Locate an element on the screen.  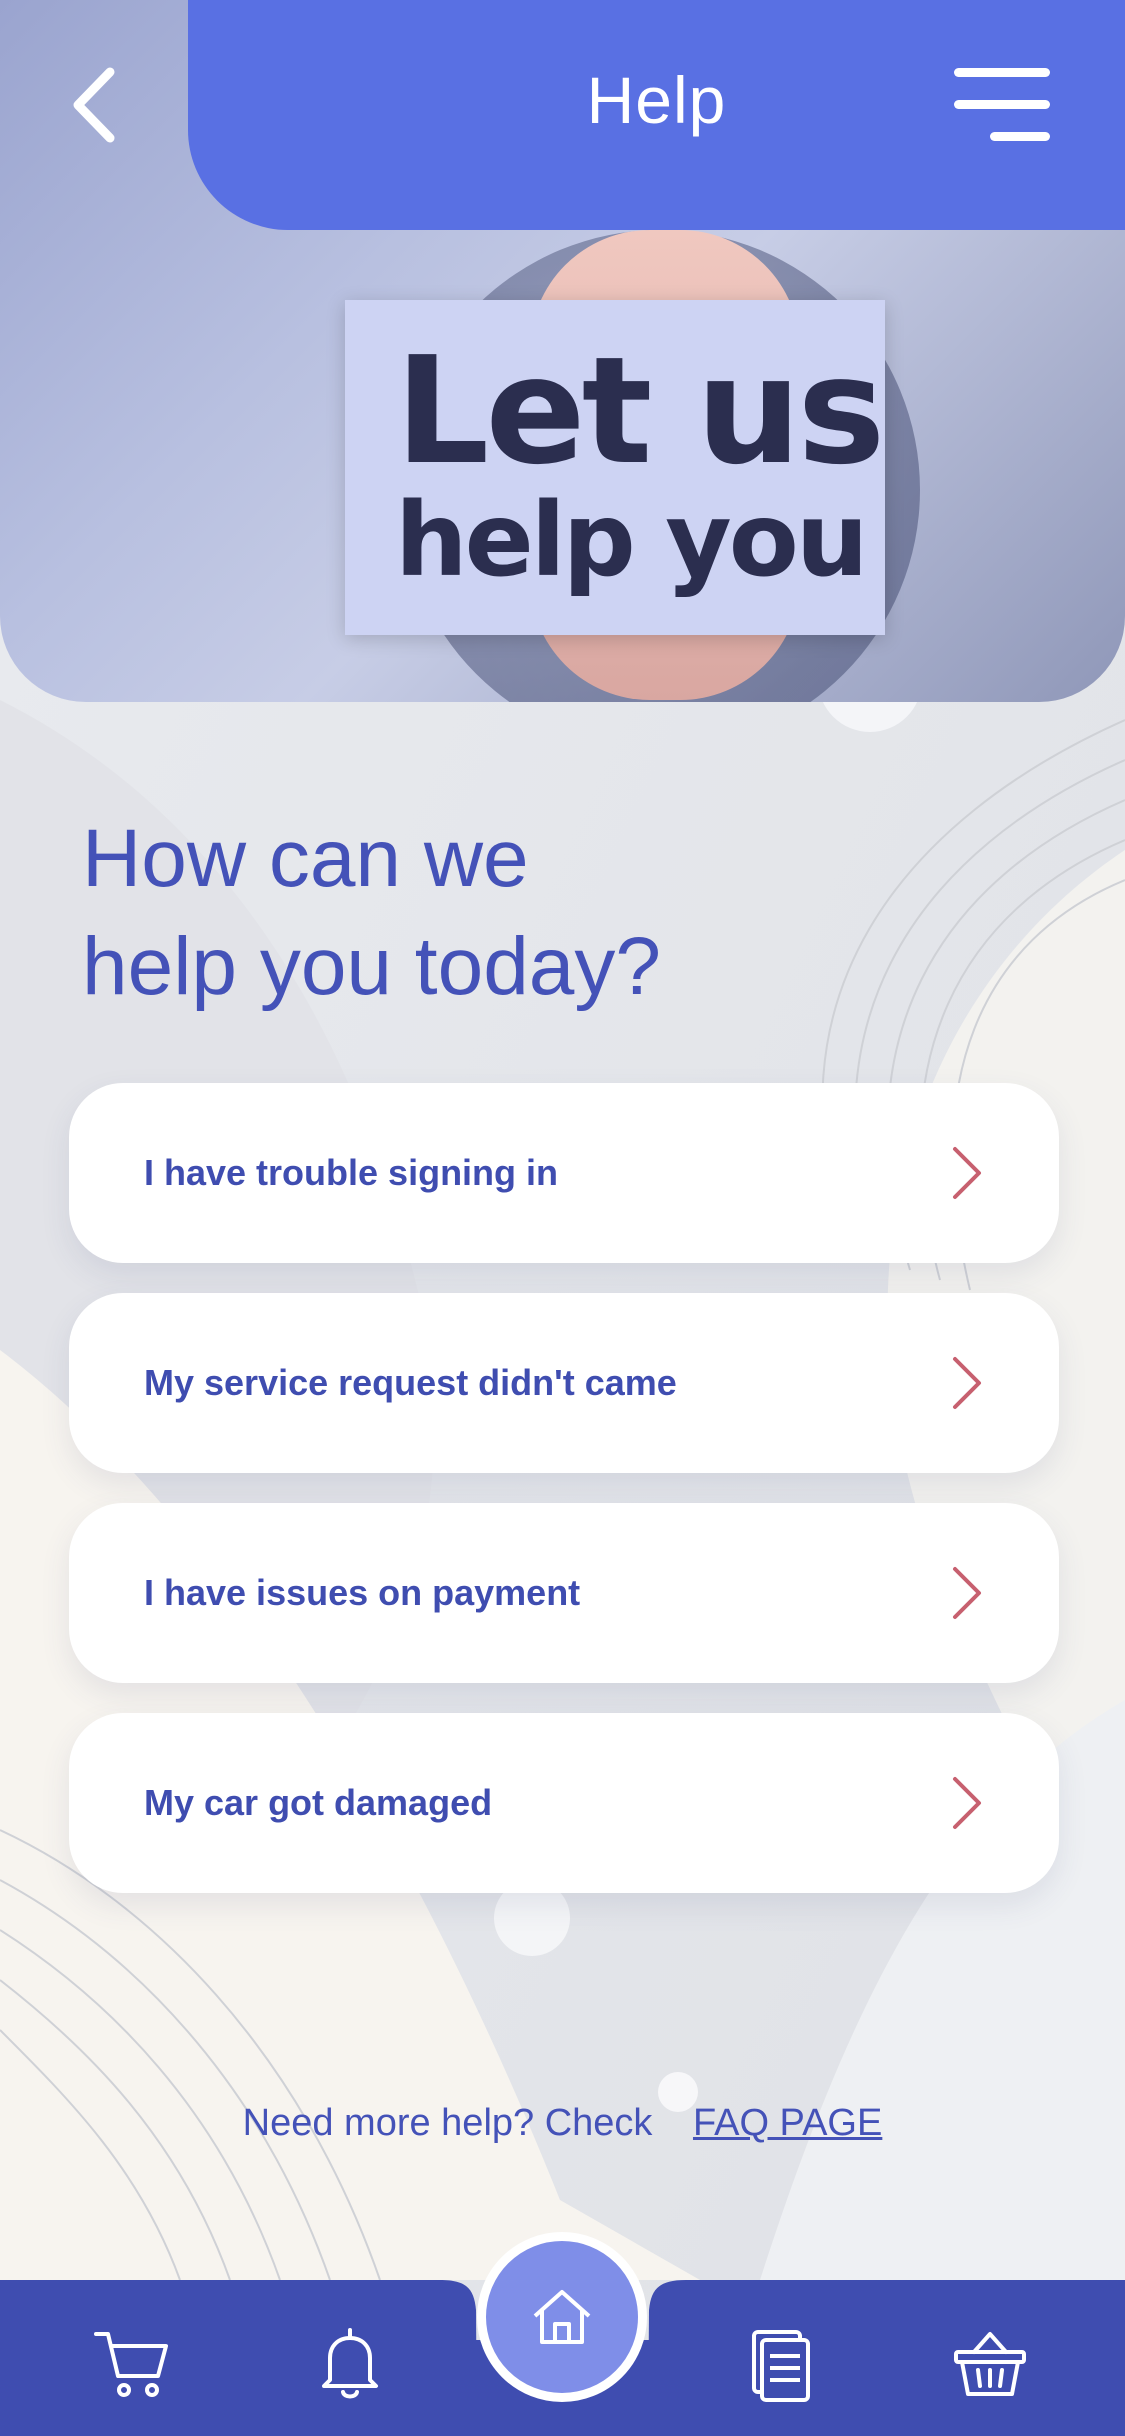
option-car-damaged: My car got damaged is located at coordinates (564, 1803).